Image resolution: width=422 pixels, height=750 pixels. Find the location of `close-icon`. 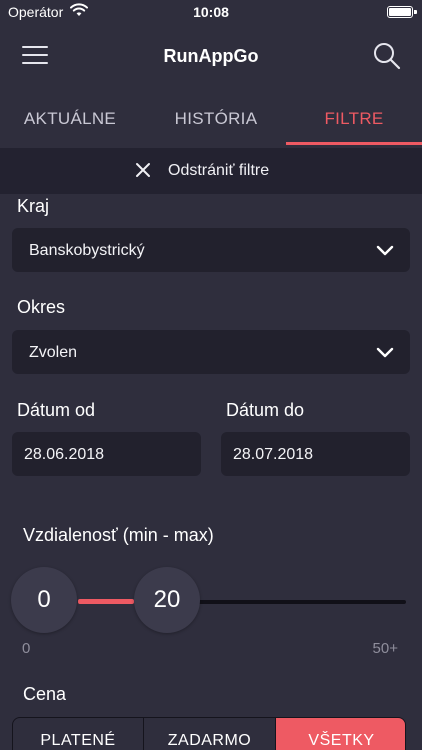

close-icon is located at coordinates (143, 170).